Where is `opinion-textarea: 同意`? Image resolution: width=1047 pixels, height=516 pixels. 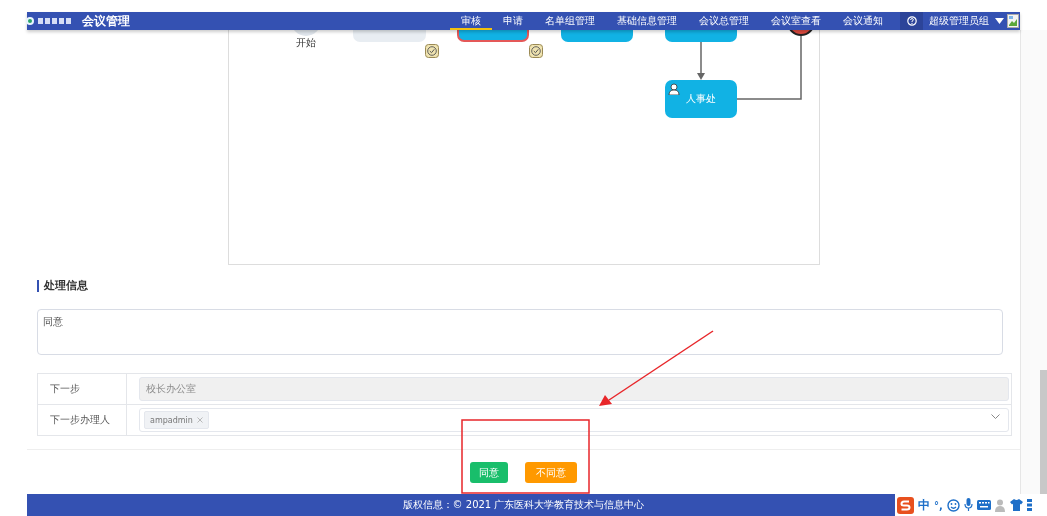
opinion-textarea: 同意 is located at coordinates (520, 332).